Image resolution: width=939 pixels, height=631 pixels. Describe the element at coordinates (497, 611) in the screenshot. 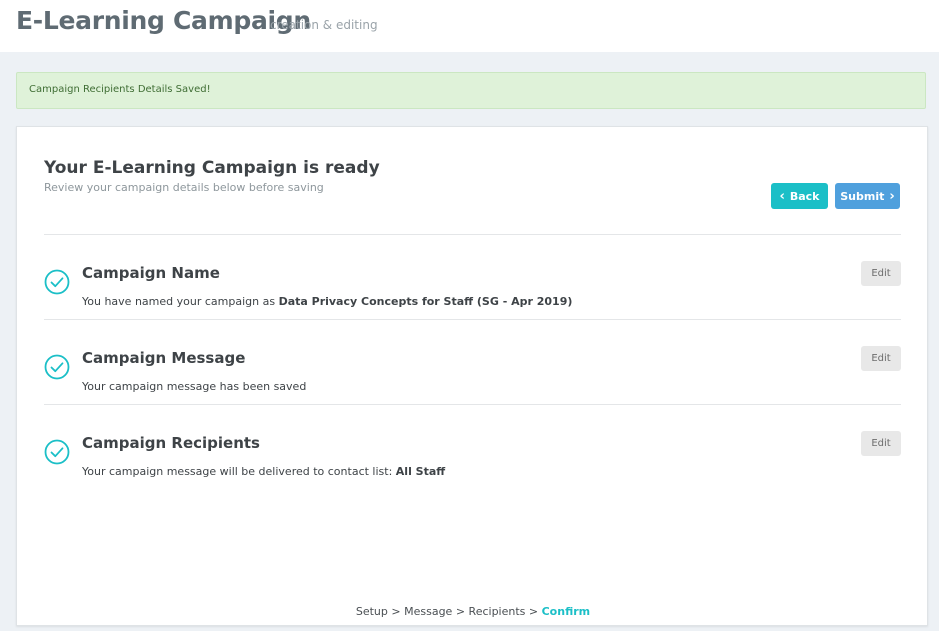

I see `breadcrumb-step-recipients: Recipients` at that location.